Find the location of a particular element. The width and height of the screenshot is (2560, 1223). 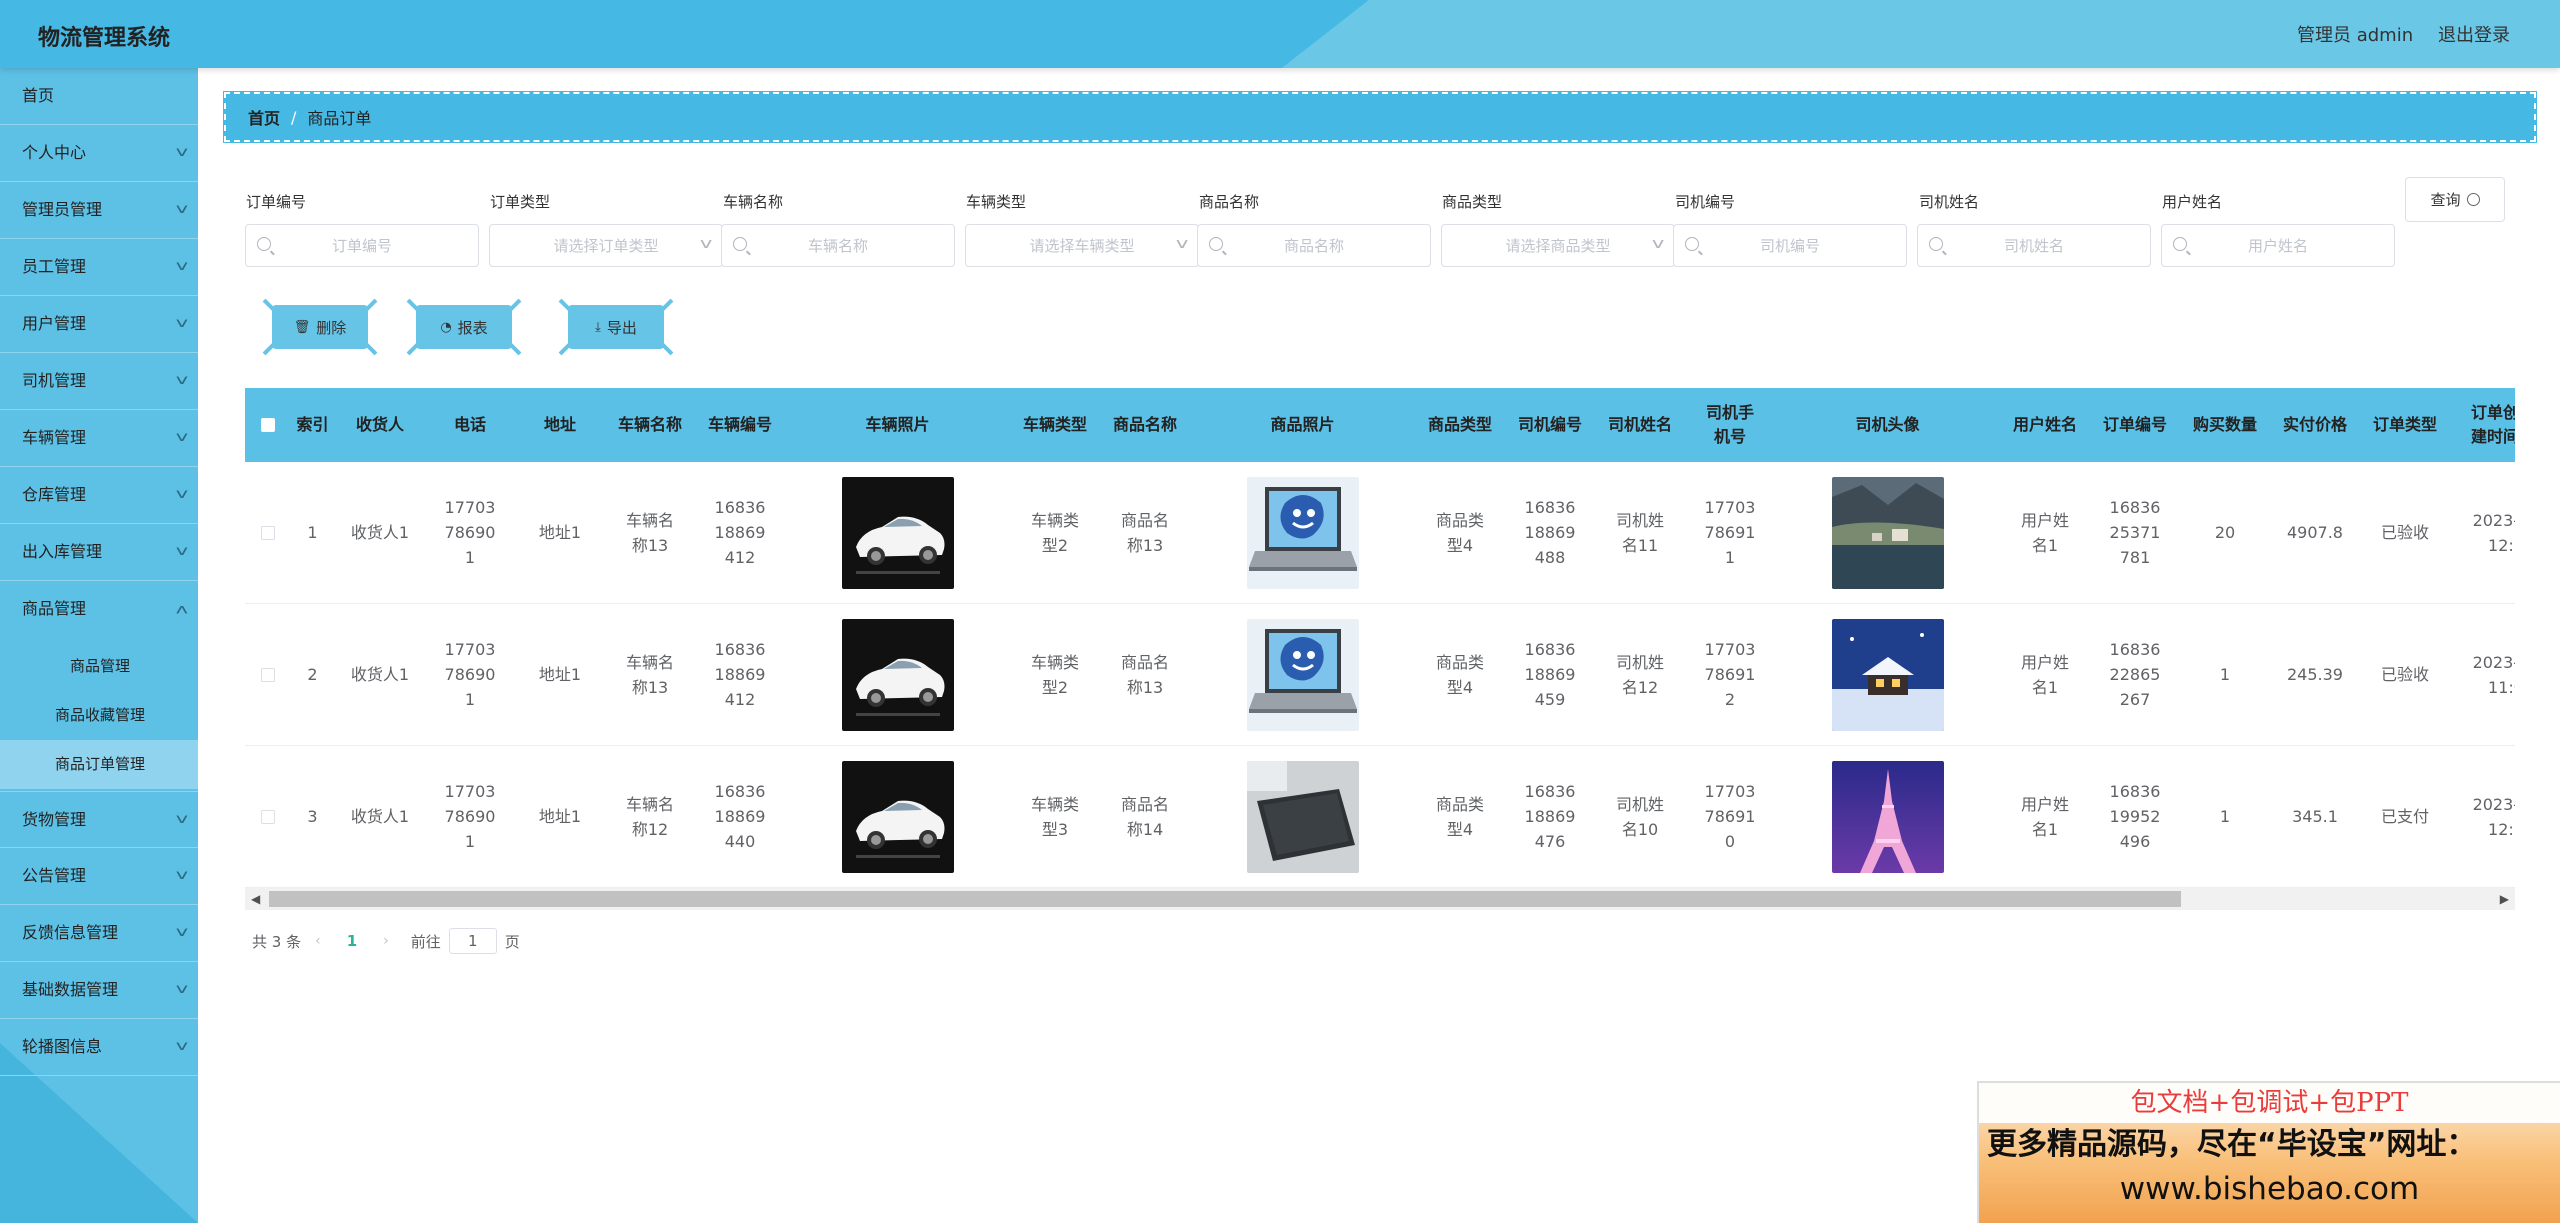

scroll-right-icon: ▶ is located at coordinates (2504, 899).